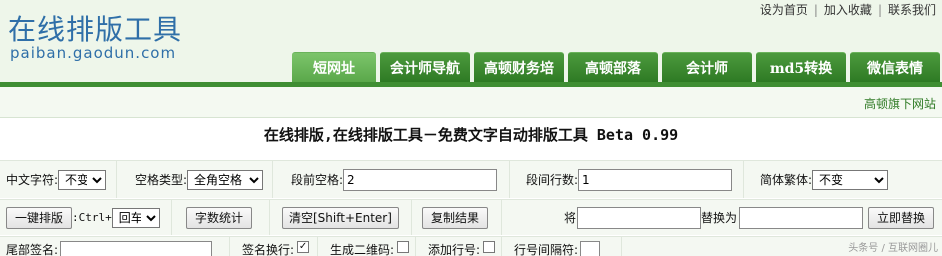  Describe the element at coordinates (471, 102) in the screenshot. I see `sub-bar: 高顿旗下网站` at that location.